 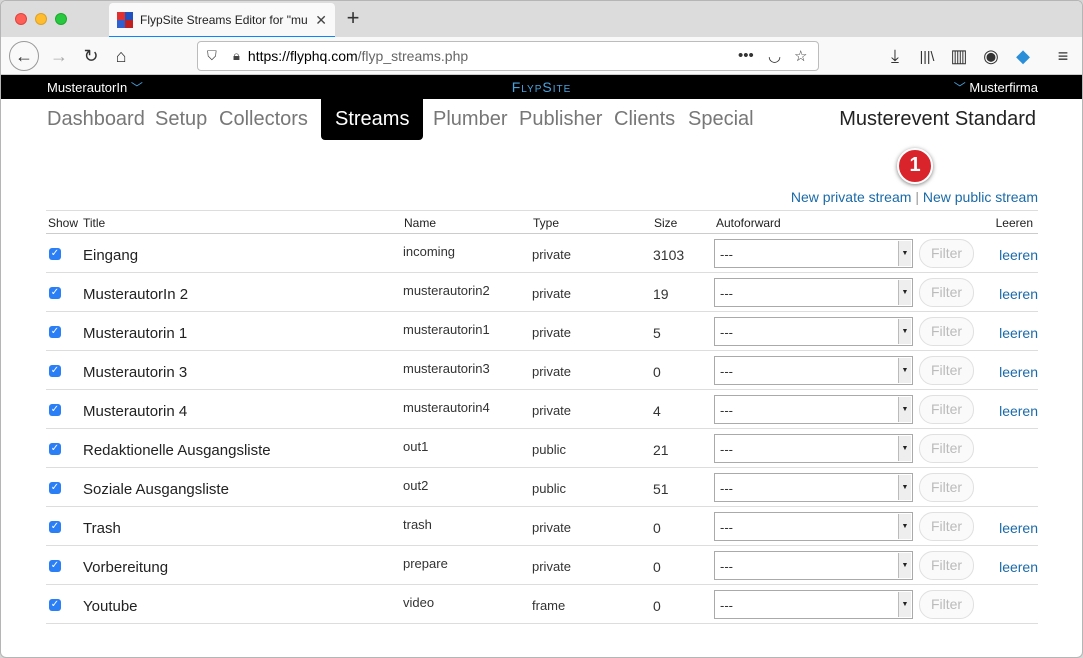 What do you see at coordinates (59, 56) in the screenshot?
I see `forward-arrow-icon: →` at bounding box center [59, 56].